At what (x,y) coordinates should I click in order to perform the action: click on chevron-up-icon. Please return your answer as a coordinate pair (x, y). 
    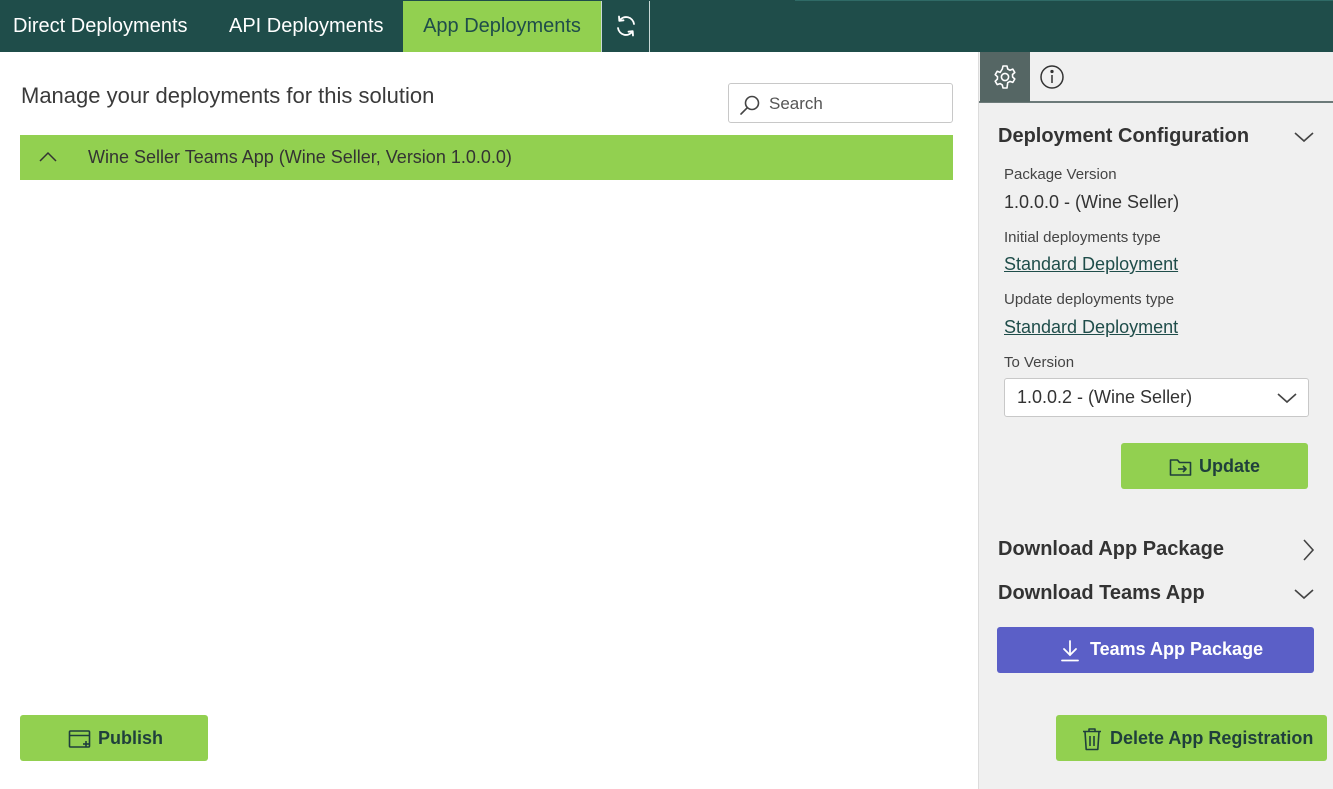
    Looking at the image, I should click on (48, 157).